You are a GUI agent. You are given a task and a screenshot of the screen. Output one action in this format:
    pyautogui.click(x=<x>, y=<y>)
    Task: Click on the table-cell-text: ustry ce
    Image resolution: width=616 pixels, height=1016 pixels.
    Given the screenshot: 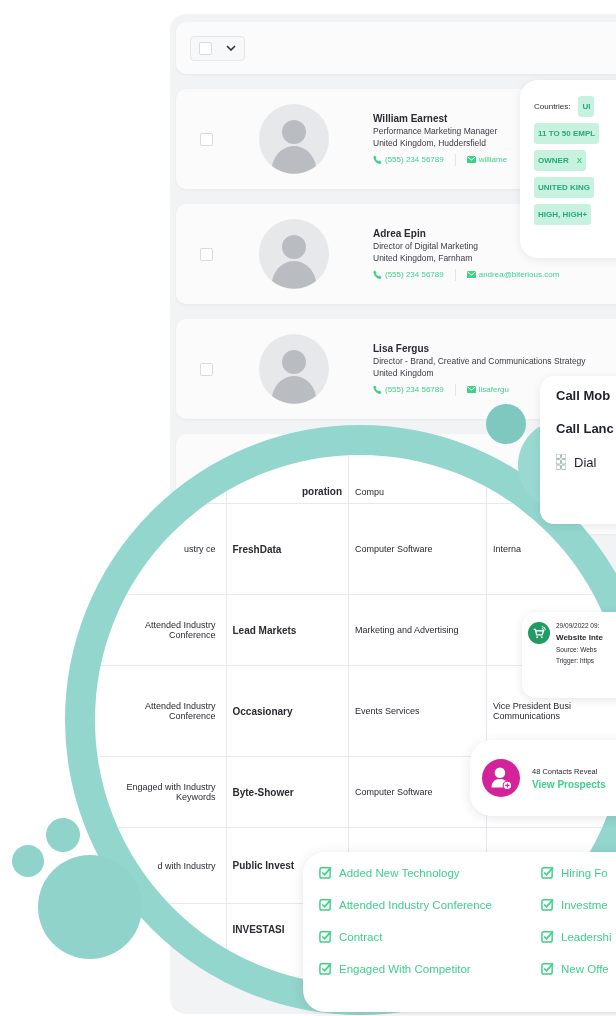 What is the action you would take?
    pyautogui.click(x=200, y=549)
    